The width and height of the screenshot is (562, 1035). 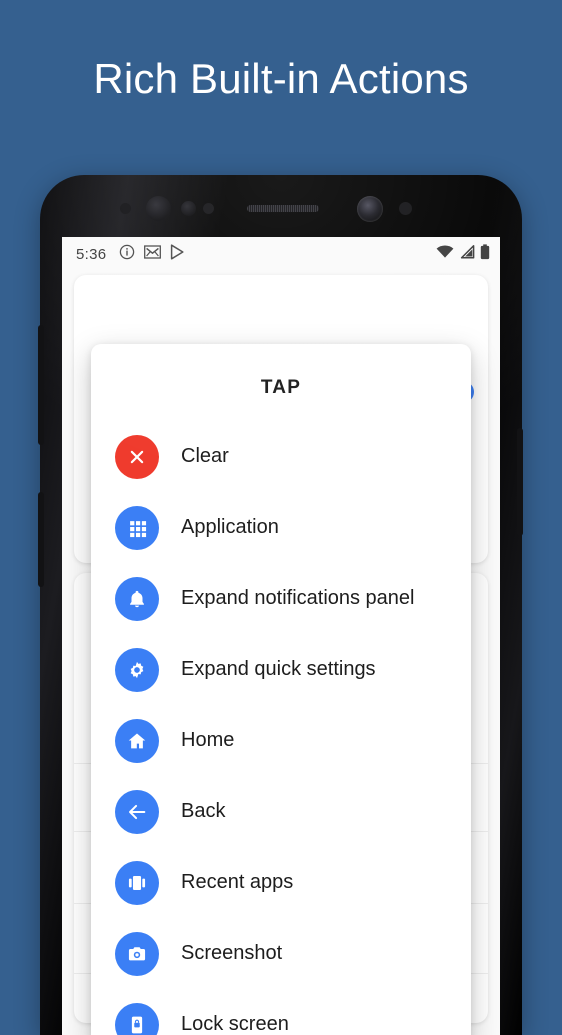 What do you see at coordinates (281, 811) in the screenshot?
I see `action-row: Back` at bounding box center [281, 811].